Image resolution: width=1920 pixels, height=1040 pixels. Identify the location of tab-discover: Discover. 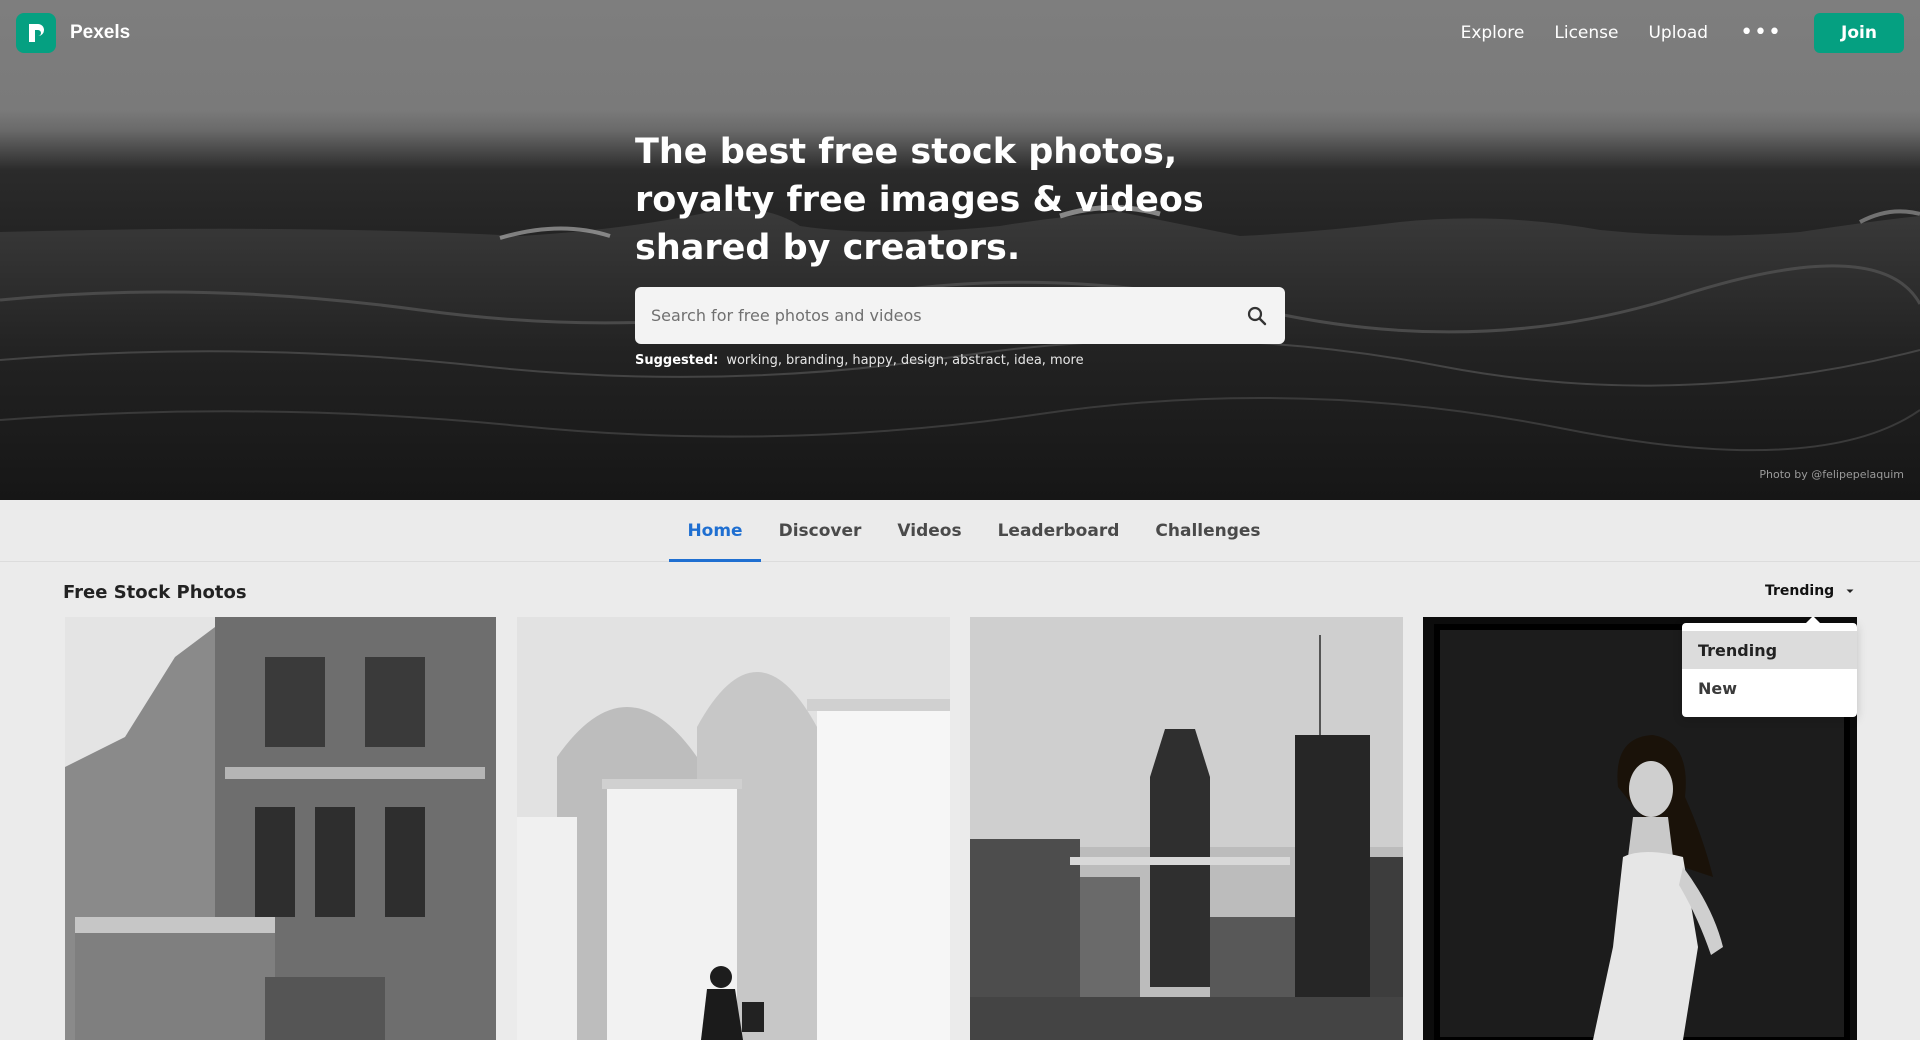
(820, 531).